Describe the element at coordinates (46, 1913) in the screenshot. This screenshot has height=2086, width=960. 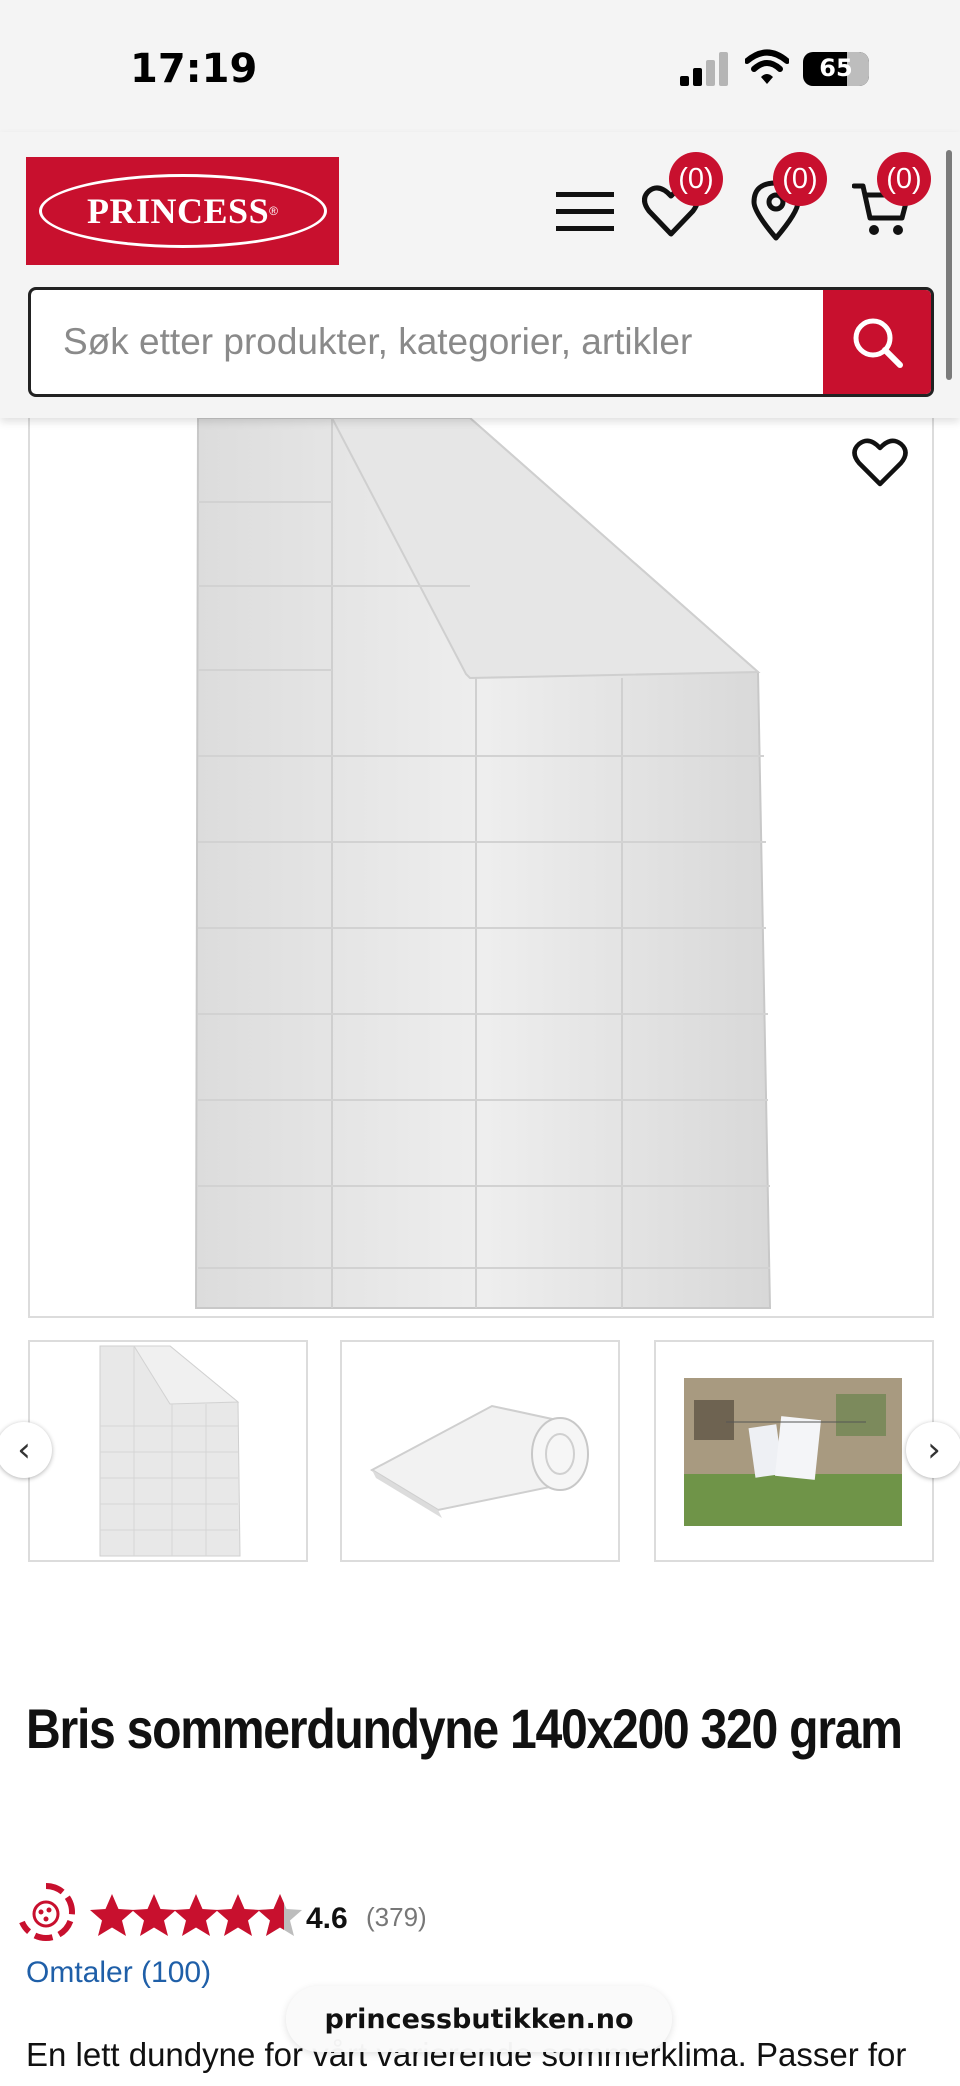
I see `trustpilot-badge-icon` at that location.